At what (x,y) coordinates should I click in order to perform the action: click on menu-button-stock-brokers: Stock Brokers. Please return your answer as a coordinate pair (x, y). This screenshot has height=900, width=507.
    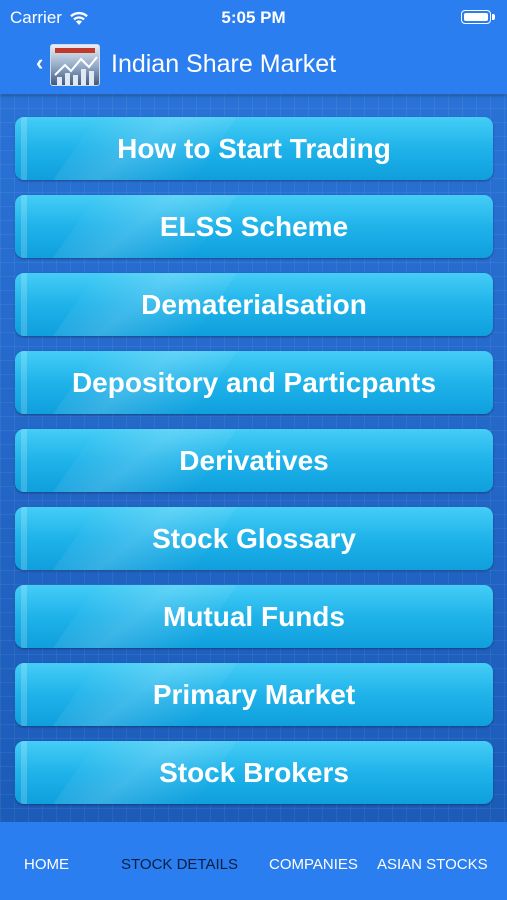
    Looking at the image, I should click on (254, 772).